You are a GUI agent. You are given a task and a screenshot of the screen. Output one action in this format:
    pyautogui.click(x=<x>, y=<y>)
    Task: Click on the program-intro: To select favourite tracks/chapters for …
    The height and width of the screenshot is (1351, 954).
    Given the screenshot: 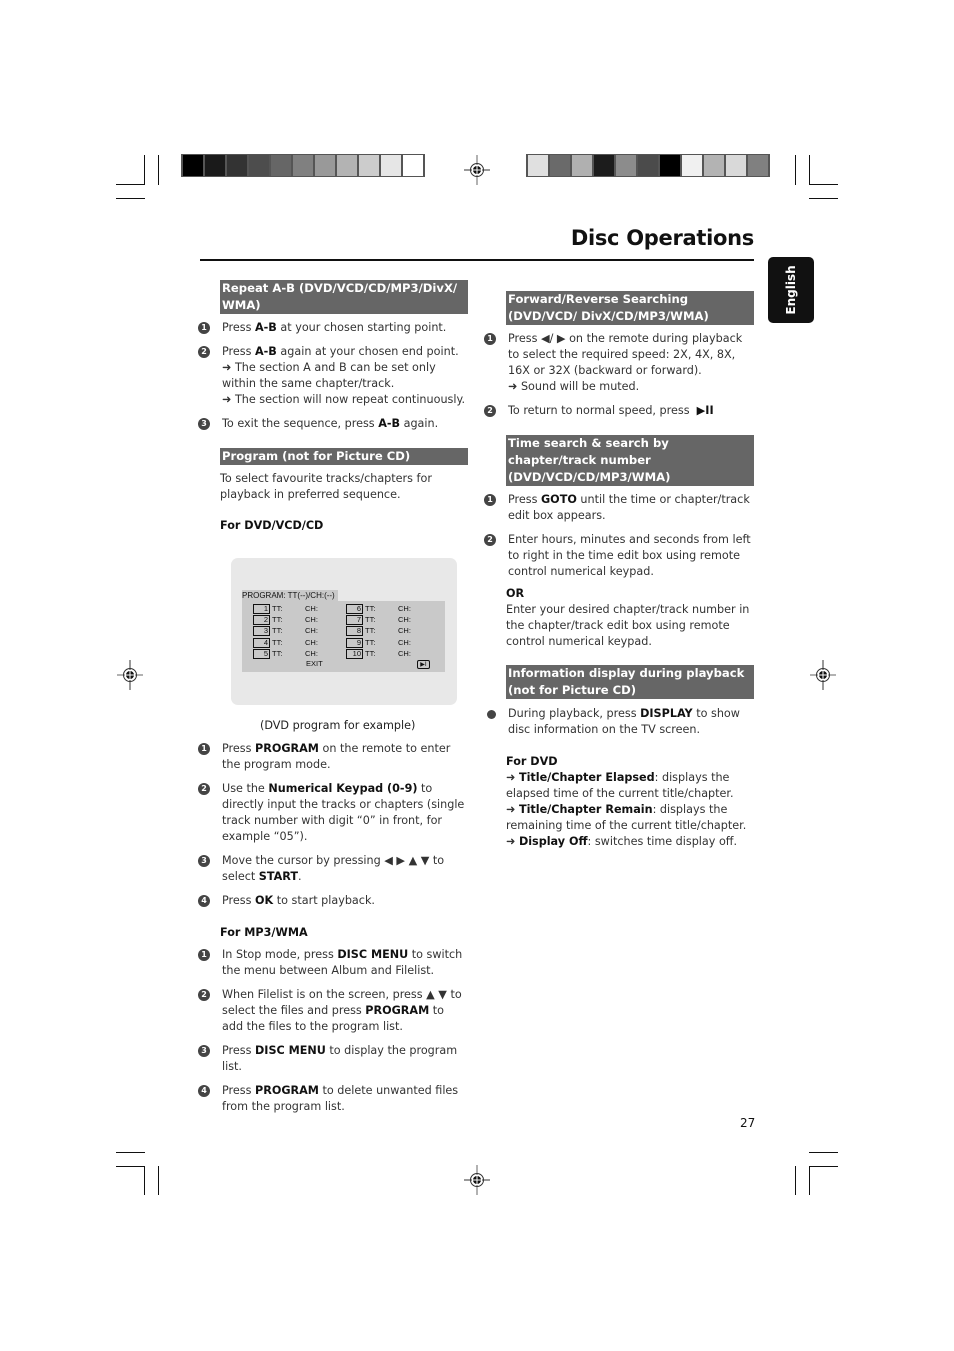 What is the action you would take?
    pyautogui.click(x=326, y=486)
    